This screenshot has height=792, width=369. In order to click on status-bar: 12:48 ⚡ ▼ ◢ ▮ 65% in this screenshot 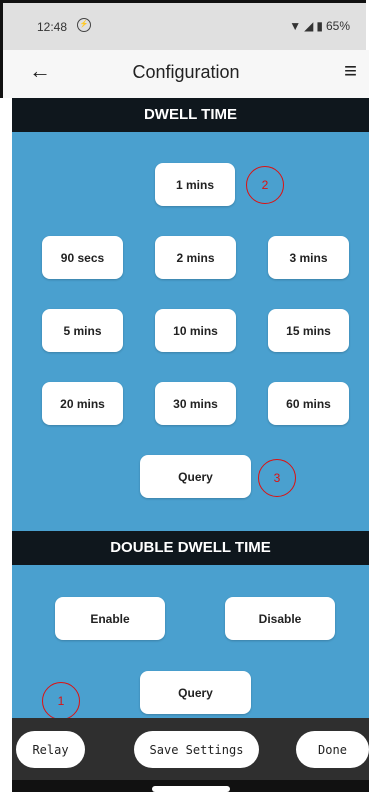, I will do `click(183, 26)`.